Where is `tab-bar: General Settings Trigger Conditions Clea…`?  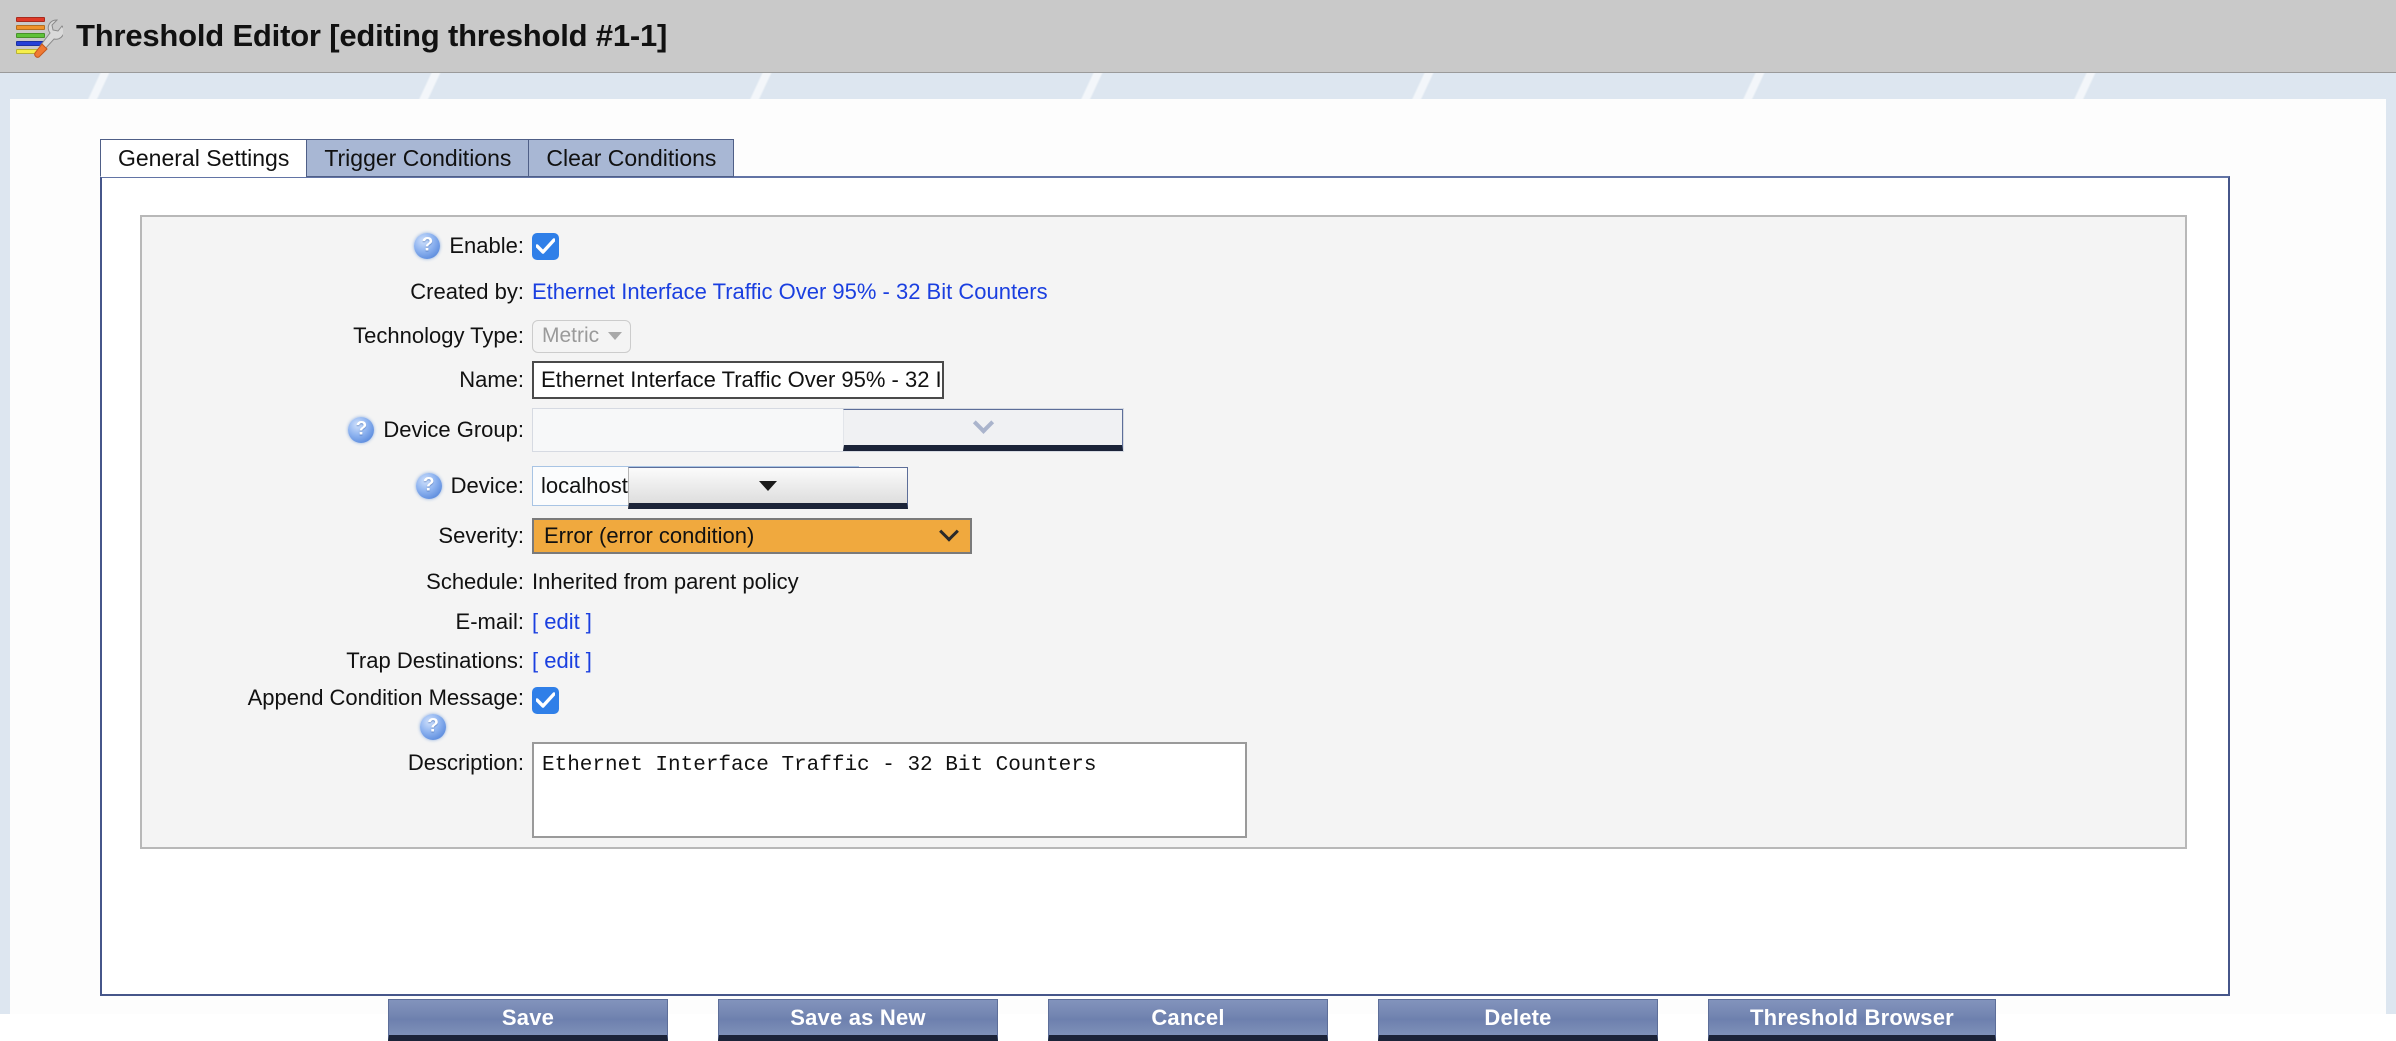
tab-bar: General Settings Trigger Conditions Clea… is located at coordinates (417, 158).